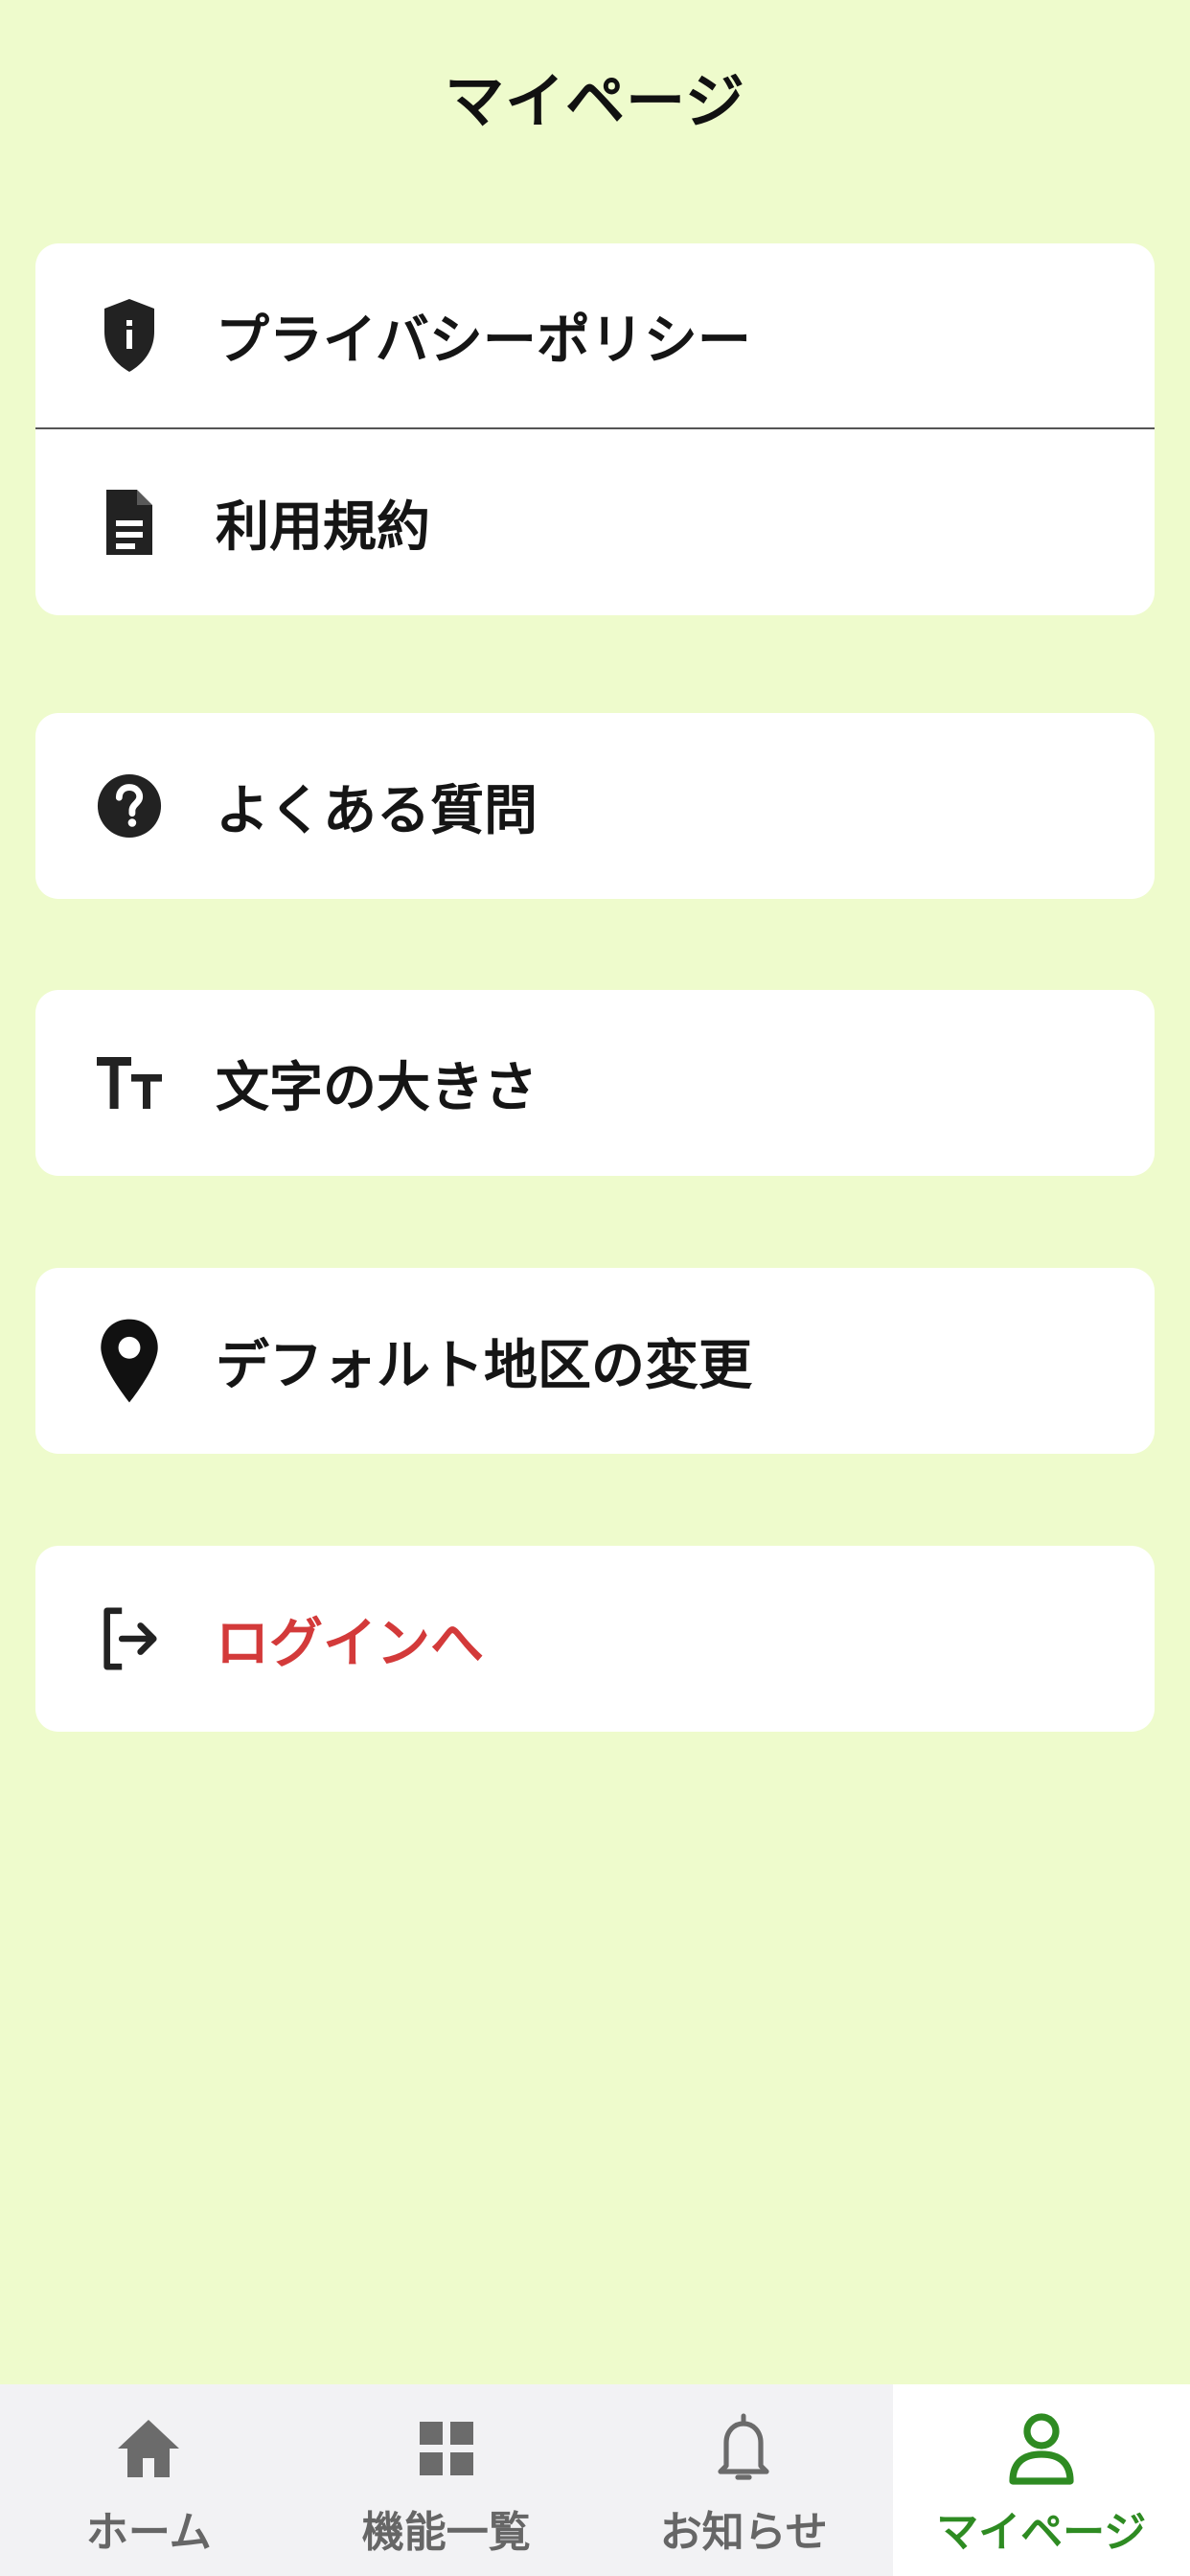  I want to click on login-icon, so click(129, 1638).